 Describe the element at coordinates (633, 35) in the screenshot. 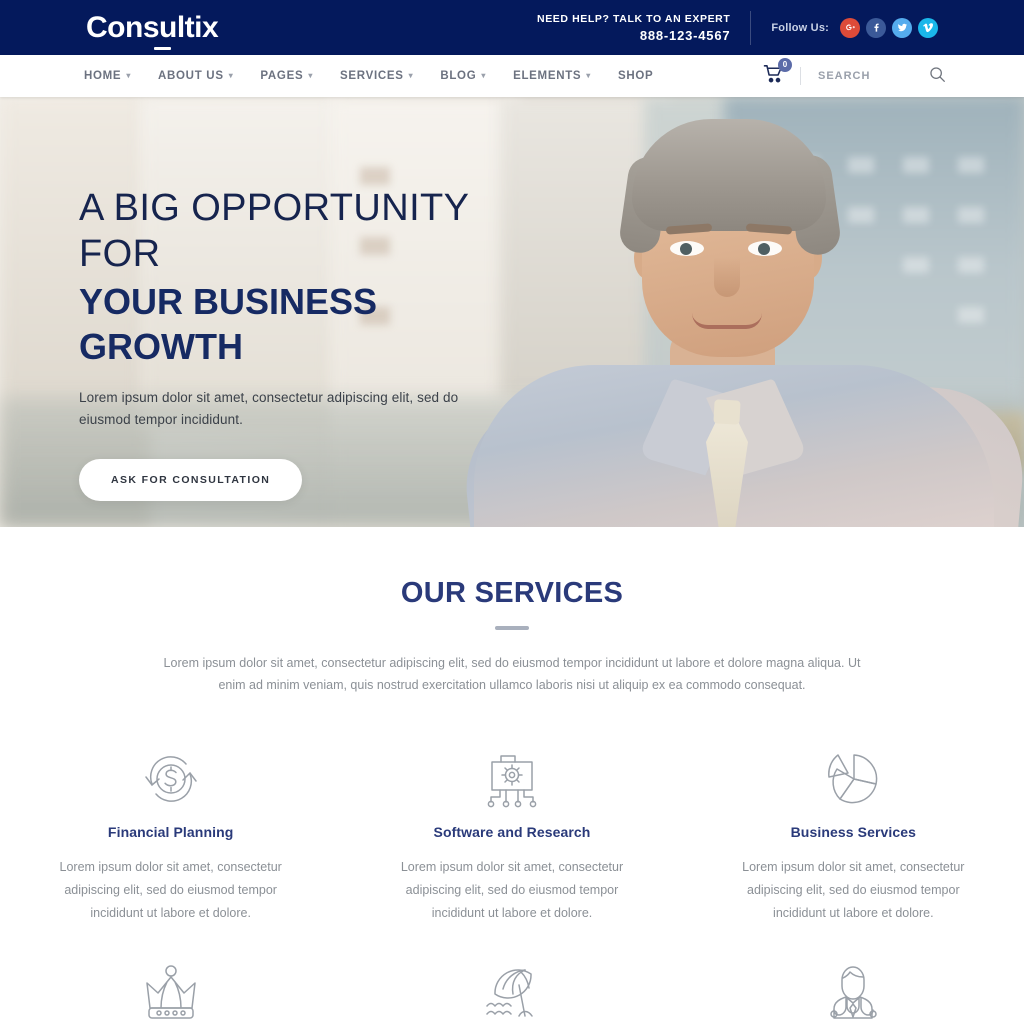

I see `help-phone-number: 888-123-4567` at that location.